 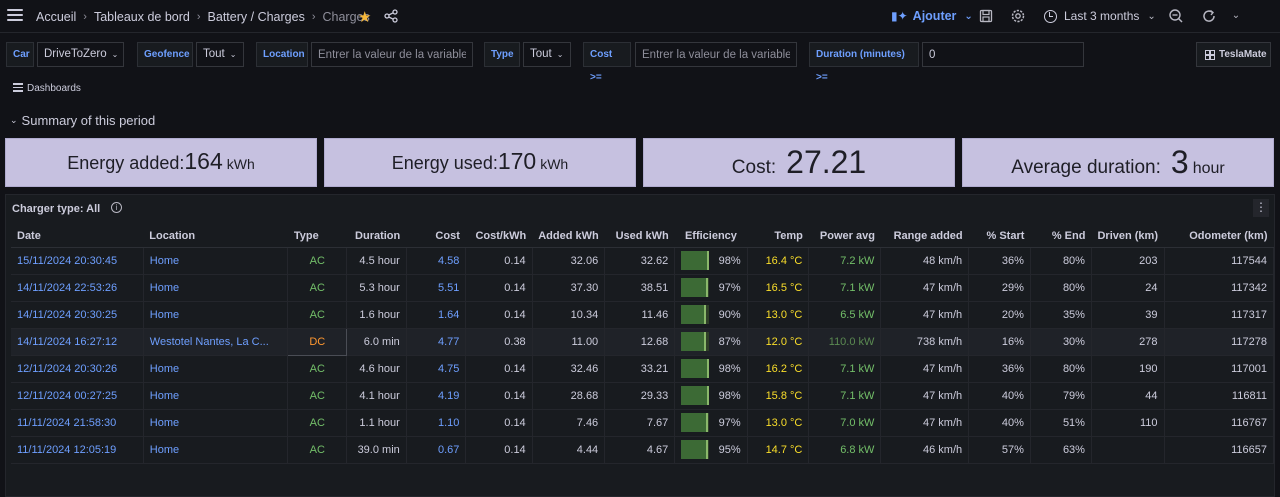 I want to click on column-header-temp: Temp, so click(x=778, y=237).